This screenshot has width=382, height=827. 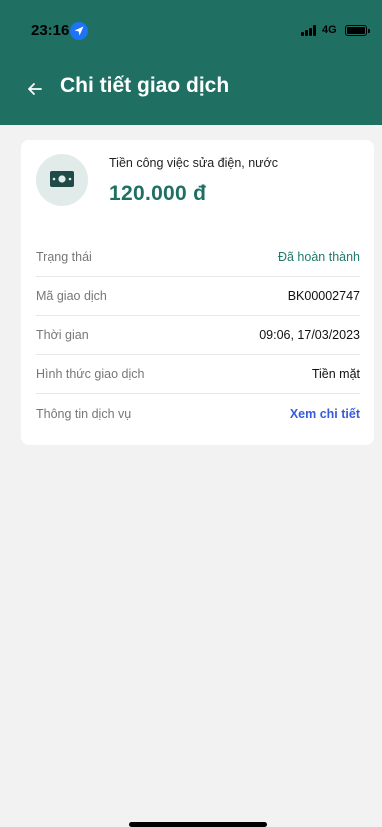 What do you see at coordinates (79, 31) in the screenshot?
I see `location-arrow-icon` at bounding box center [79, 31].